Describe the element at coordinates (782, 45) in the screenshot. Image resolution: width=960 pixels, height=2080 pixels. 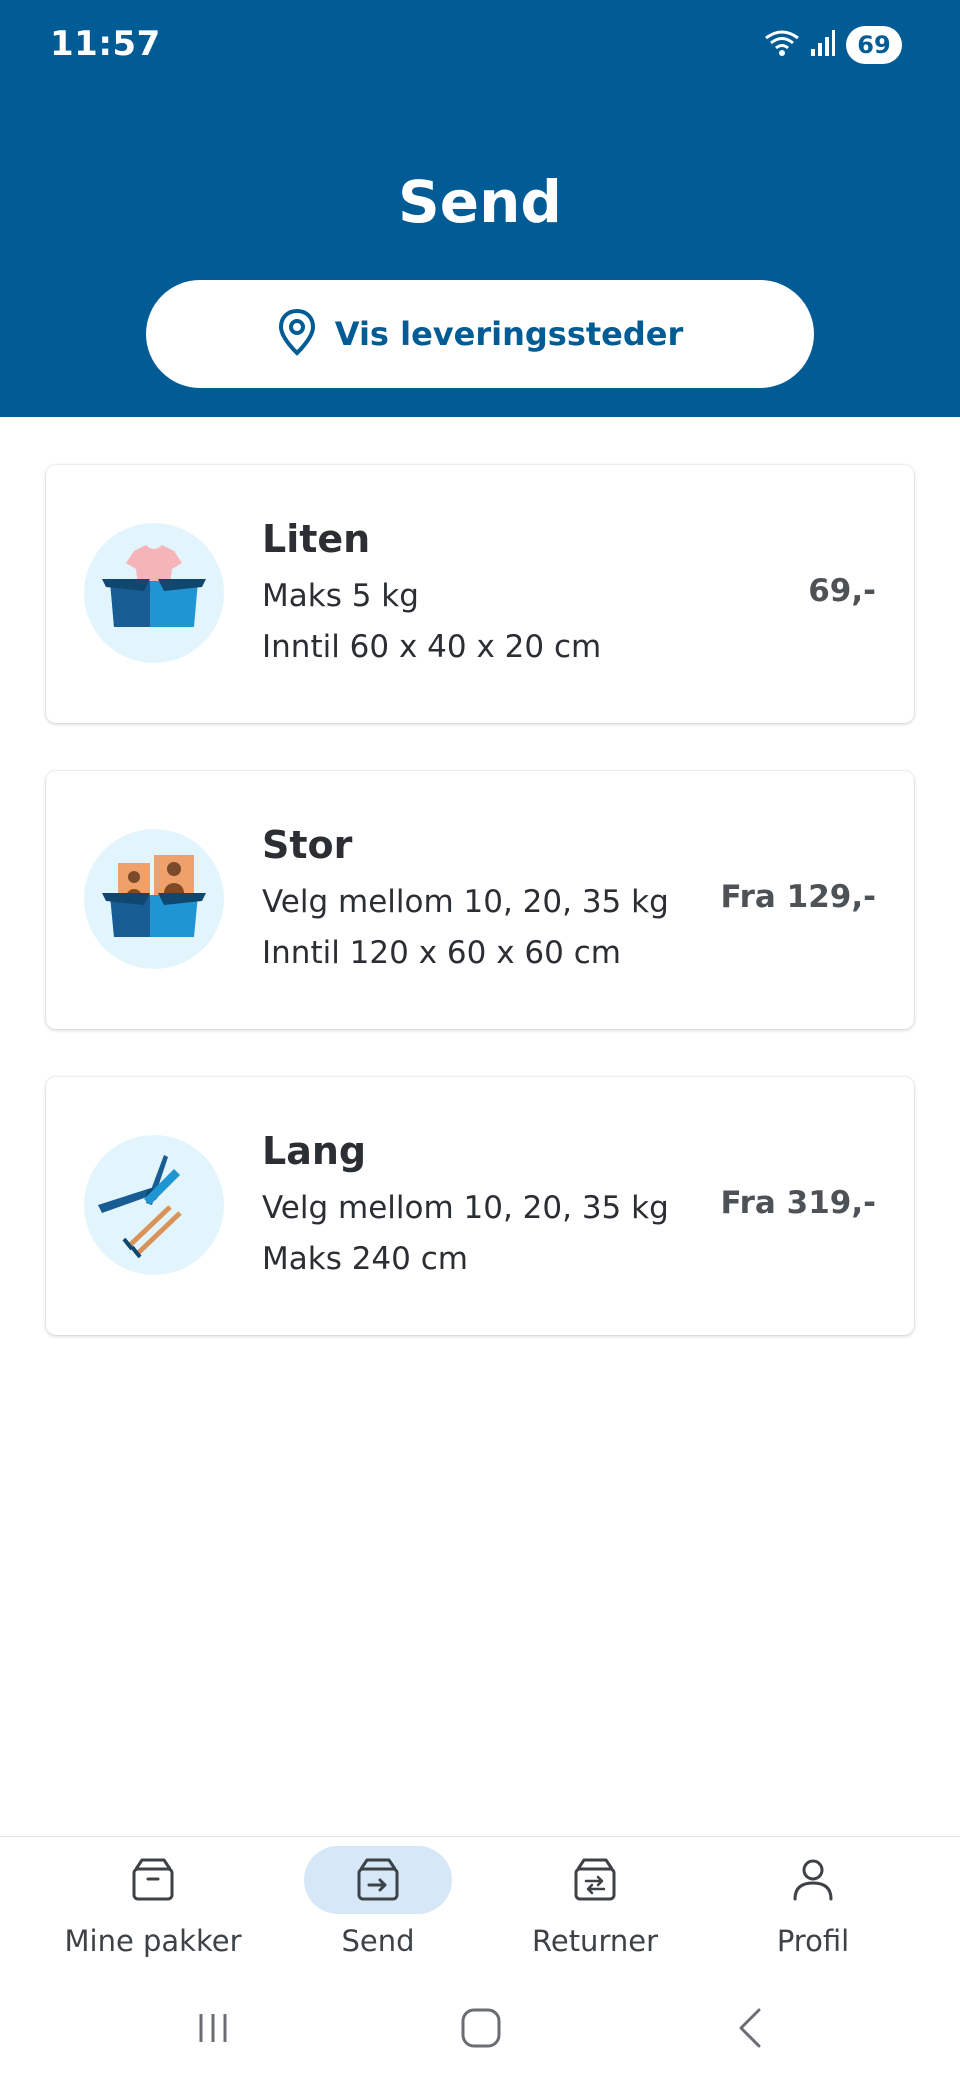
I see `wifi-icon` at that location.